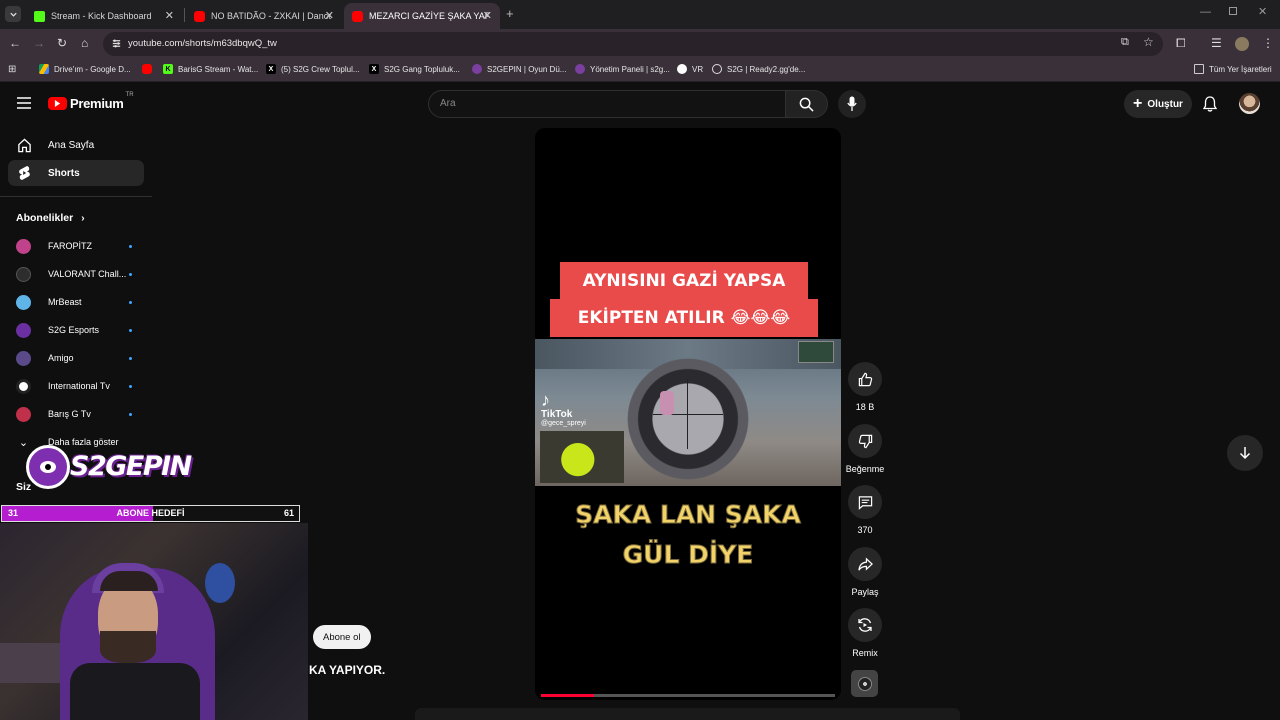  I want to click on sidebar-sub-amigo: Amigo, so click(76, 358).